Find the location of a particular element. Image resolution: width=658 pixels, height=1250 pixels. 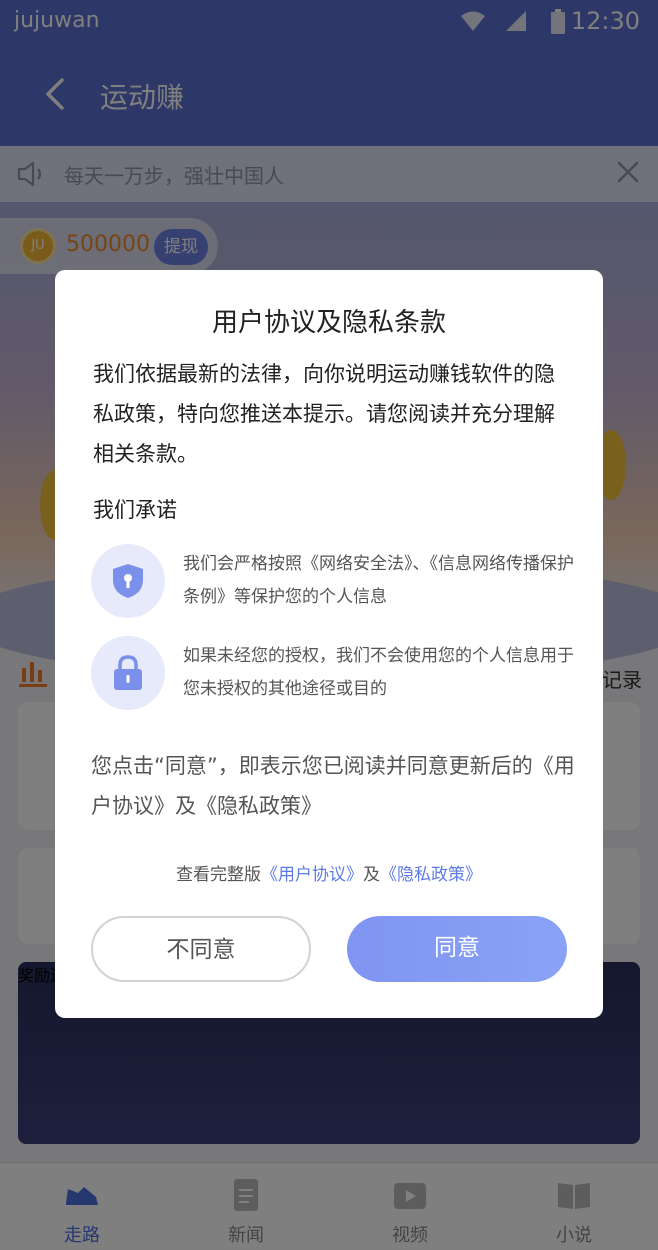

promise-text: 如果未经您的授权，我们不会使用您的个人信息用于您未授权的其他途径或目的 is located at coordinates (378, 672).